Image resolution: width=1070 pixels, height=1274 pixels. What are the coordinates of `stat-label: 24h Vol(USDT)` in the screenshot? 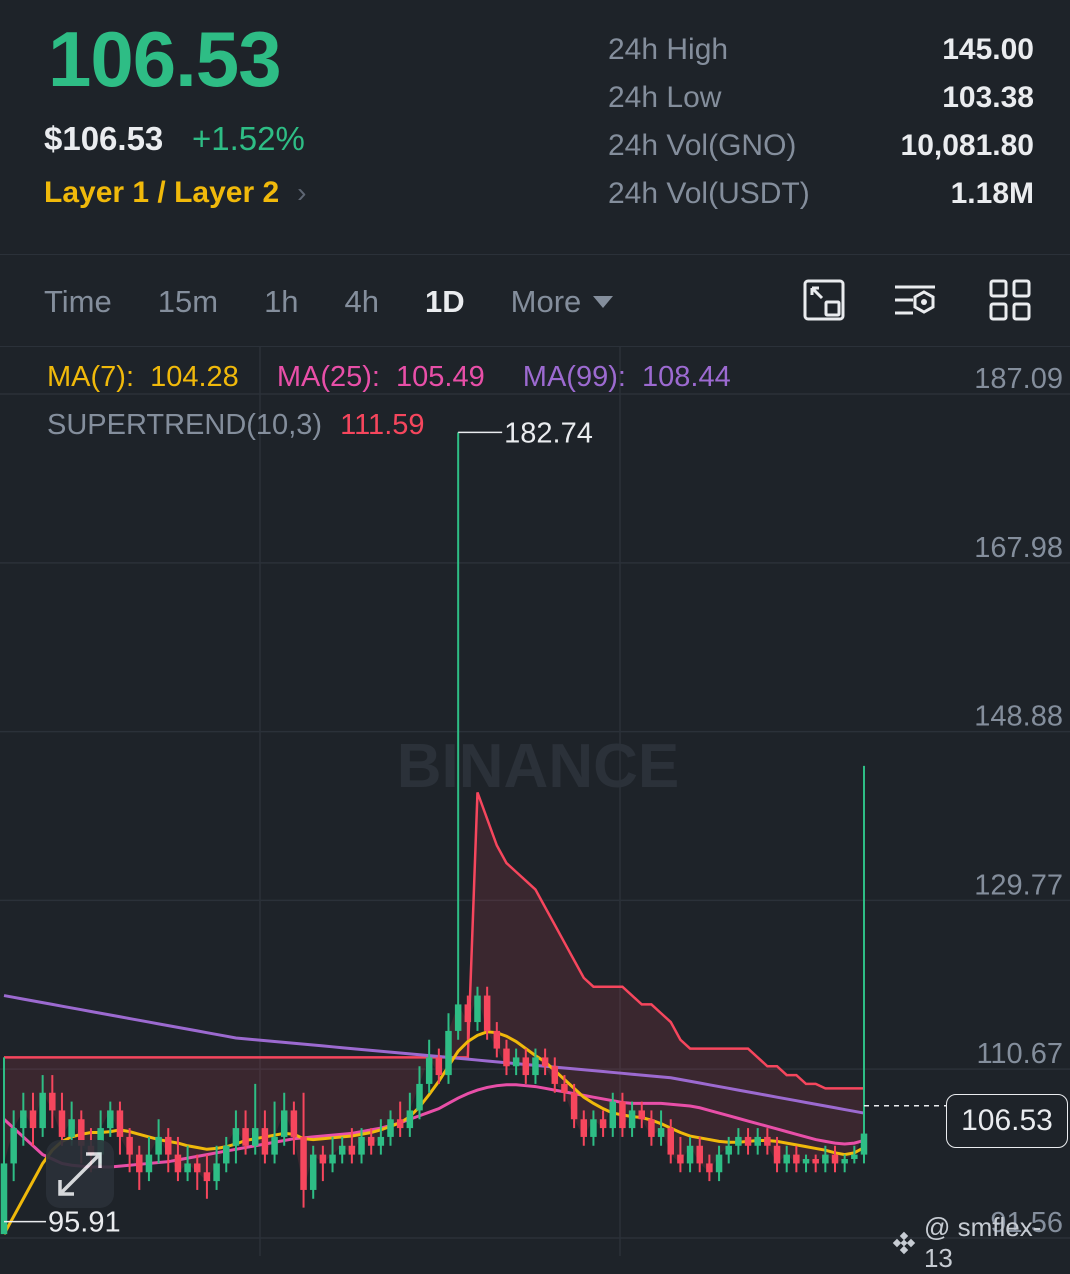 It's located at (709, 193).